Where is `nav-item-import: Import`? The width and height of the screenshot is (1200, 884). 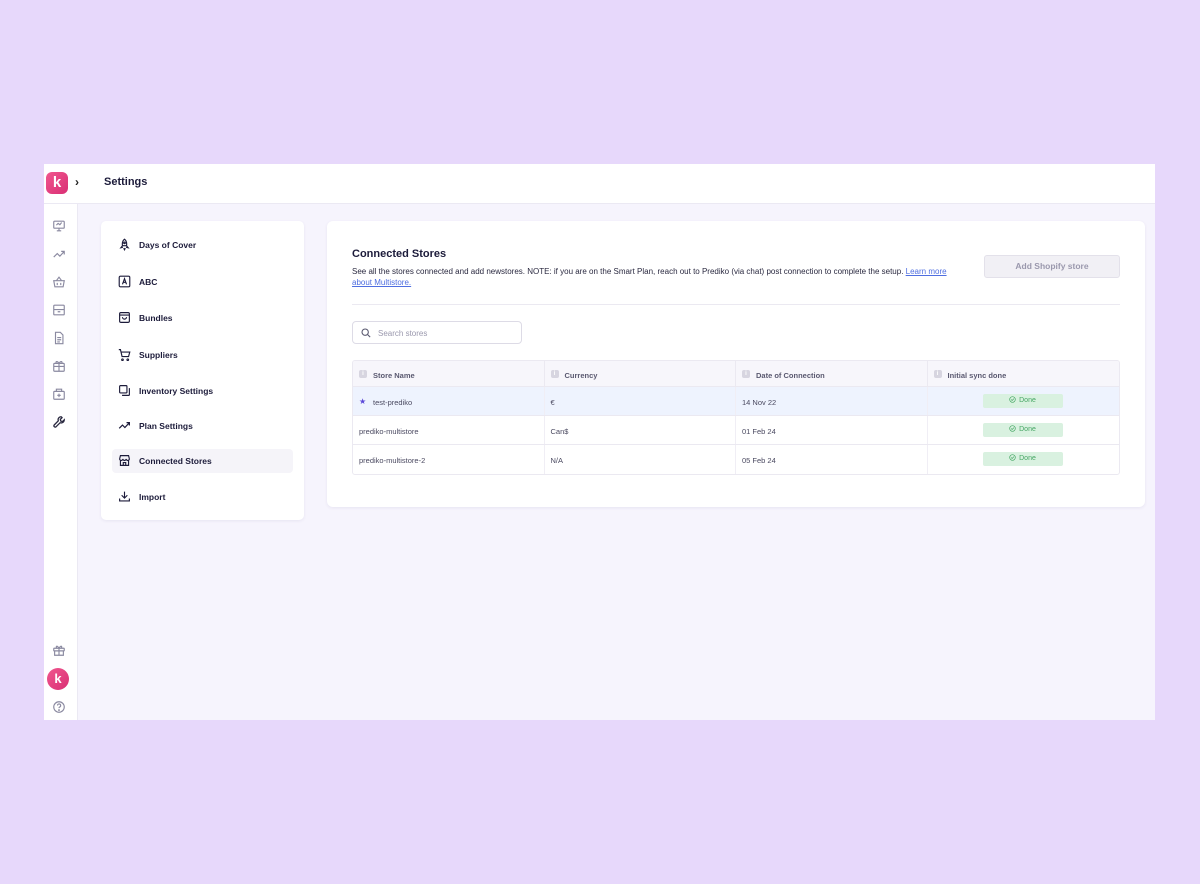 nav-item-import: Import is located at coordinates (202, 497).